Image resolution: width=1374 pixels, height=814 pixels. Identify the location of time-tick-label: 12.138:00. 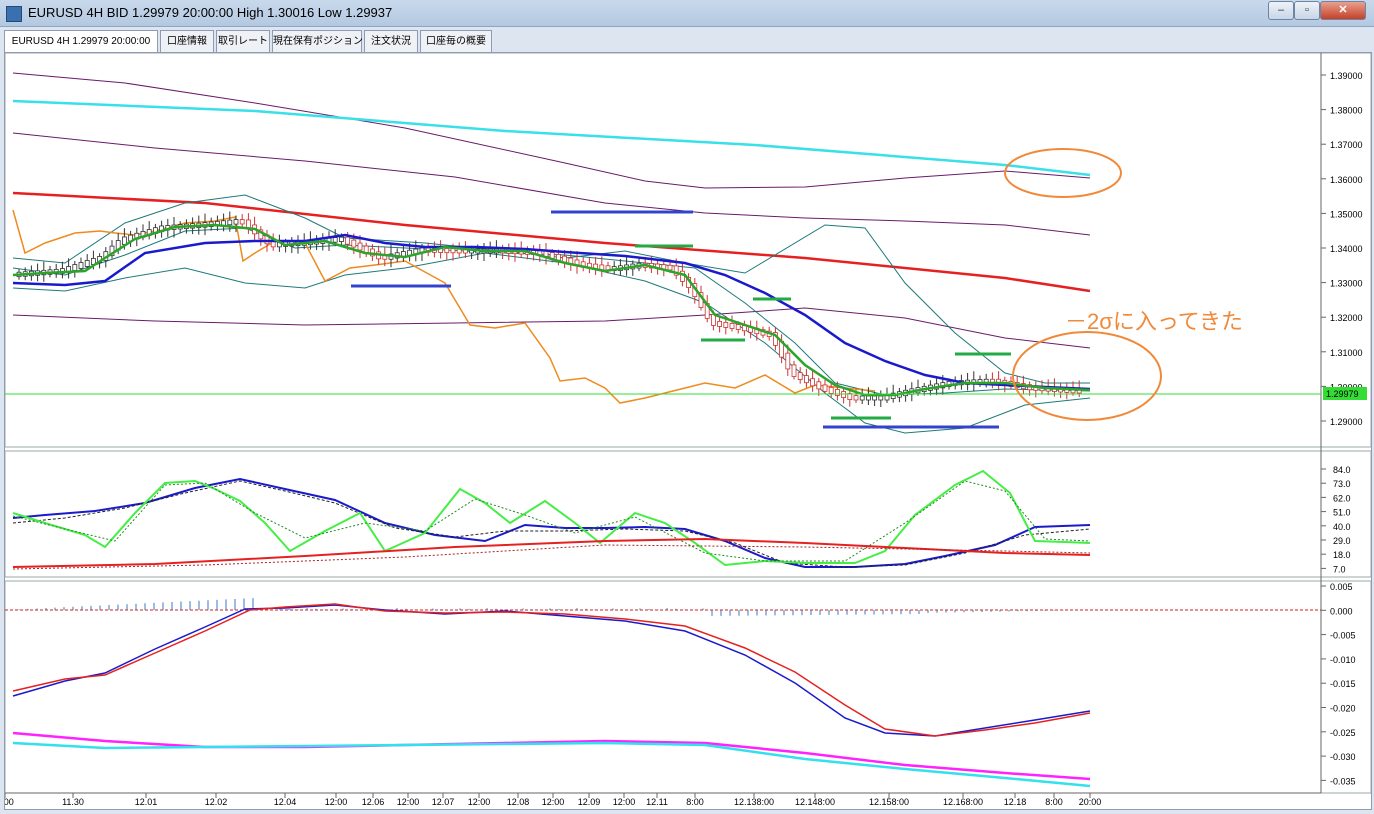
(754, 802).